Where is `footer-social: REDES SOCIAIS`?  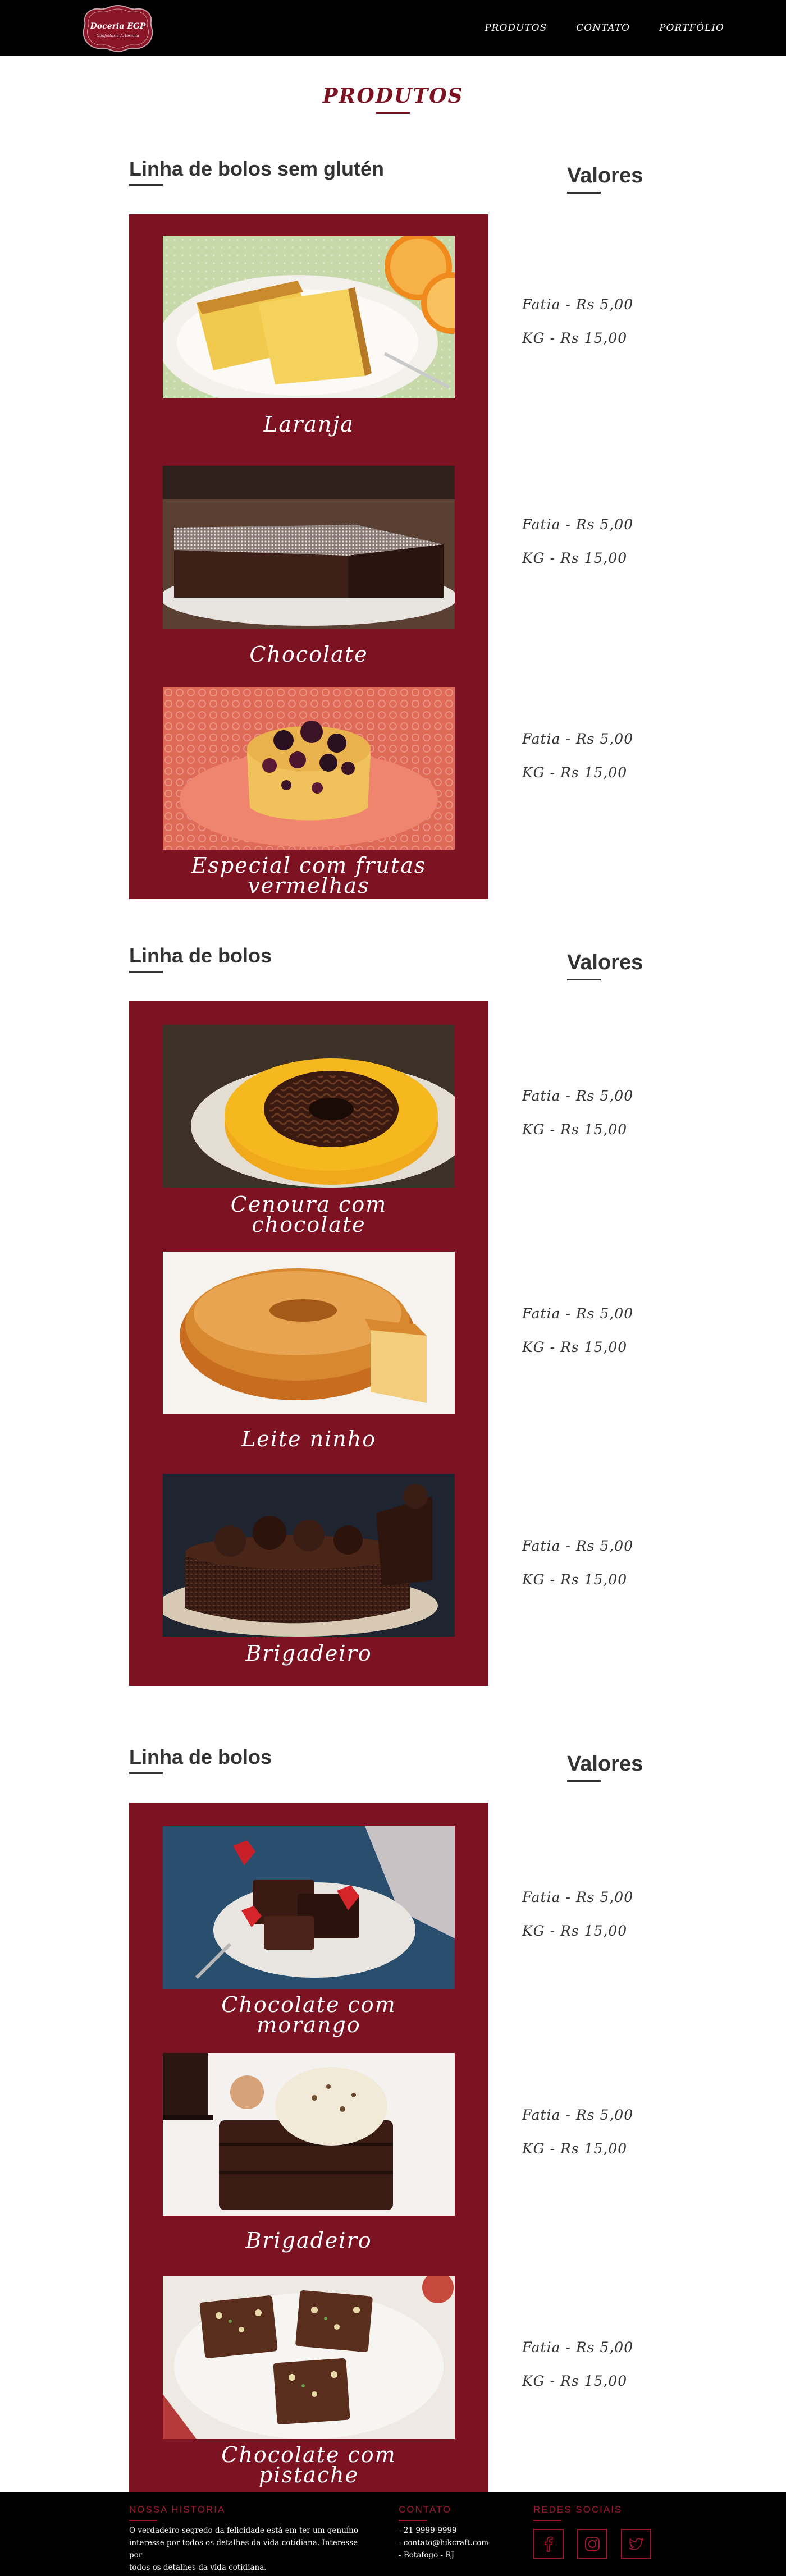 footer-social: REDES SOCIAIS is located at coordinates (592, 2531).